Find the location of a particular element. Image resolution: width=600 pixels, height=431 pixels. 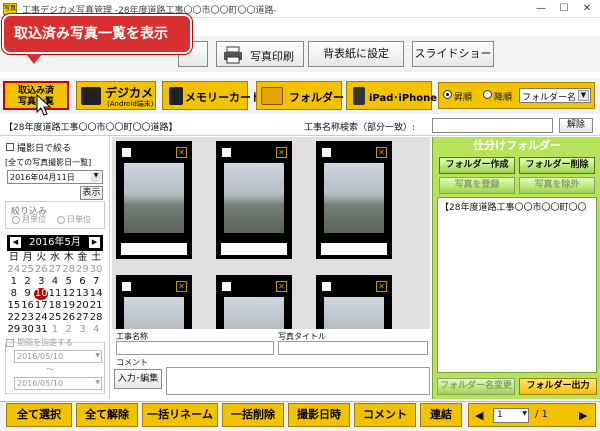

rename-folder-button: フォルダー名変更 is located at coordinates (476, 386).